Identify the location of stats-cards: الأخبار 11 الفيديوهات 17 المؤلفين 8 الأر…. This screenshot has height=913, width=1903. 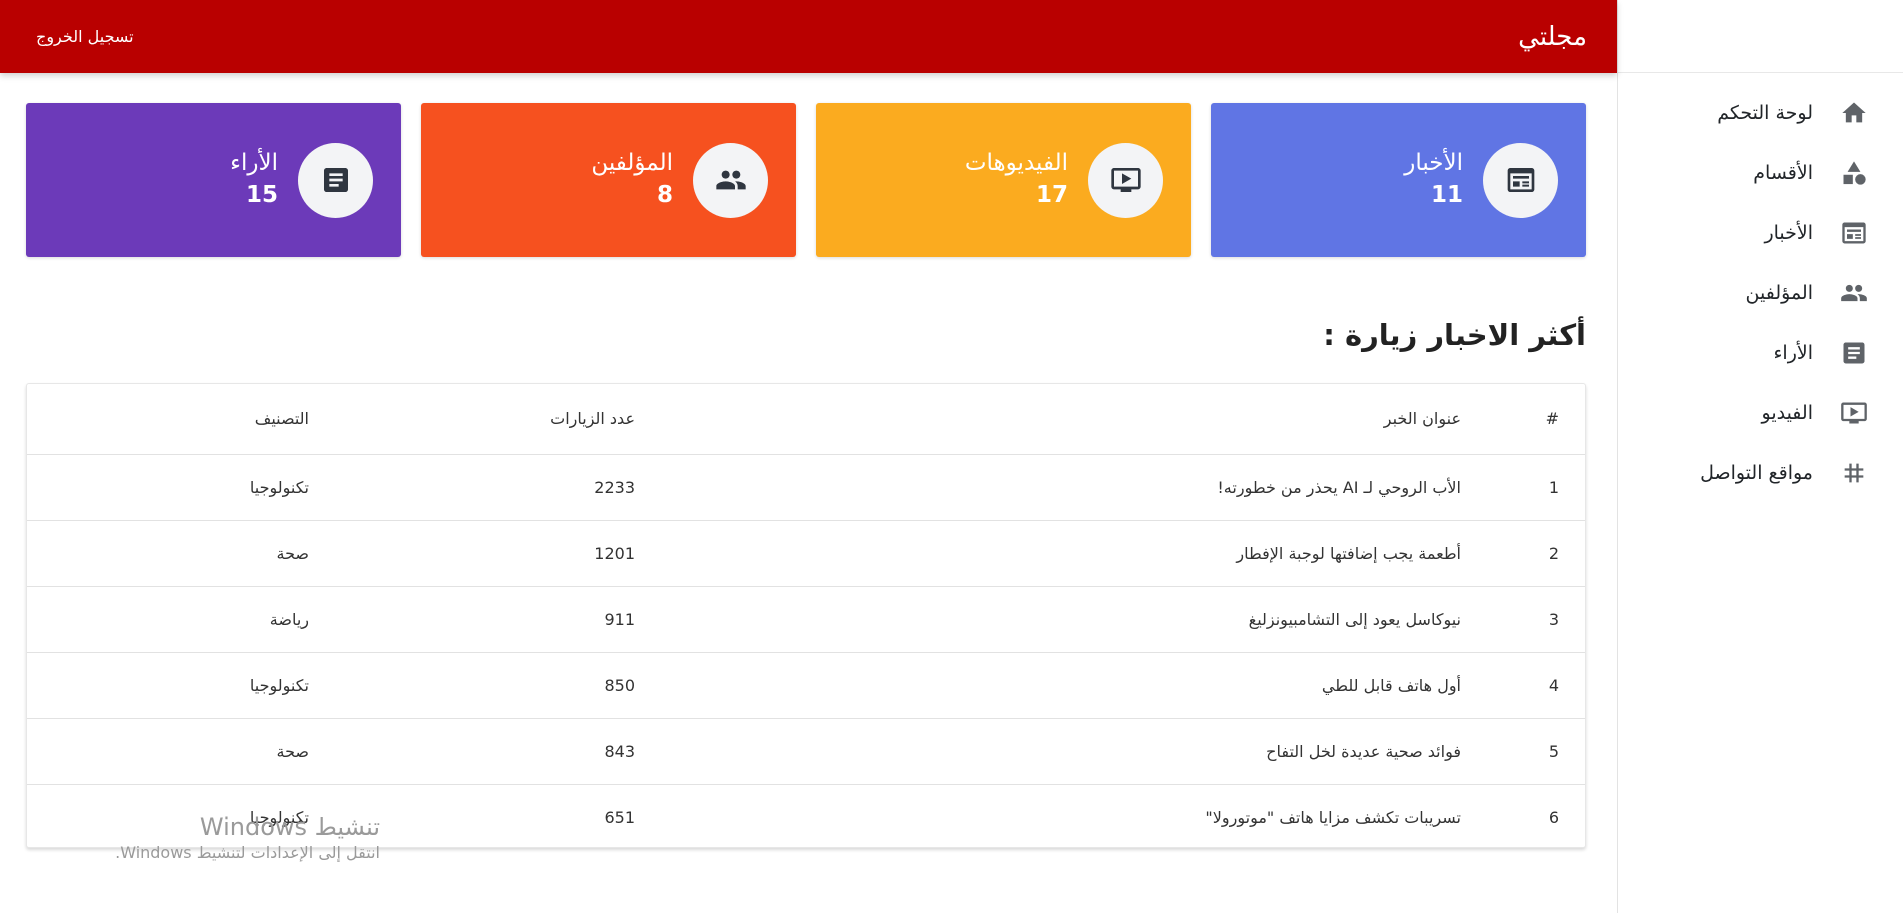
(806, 180).